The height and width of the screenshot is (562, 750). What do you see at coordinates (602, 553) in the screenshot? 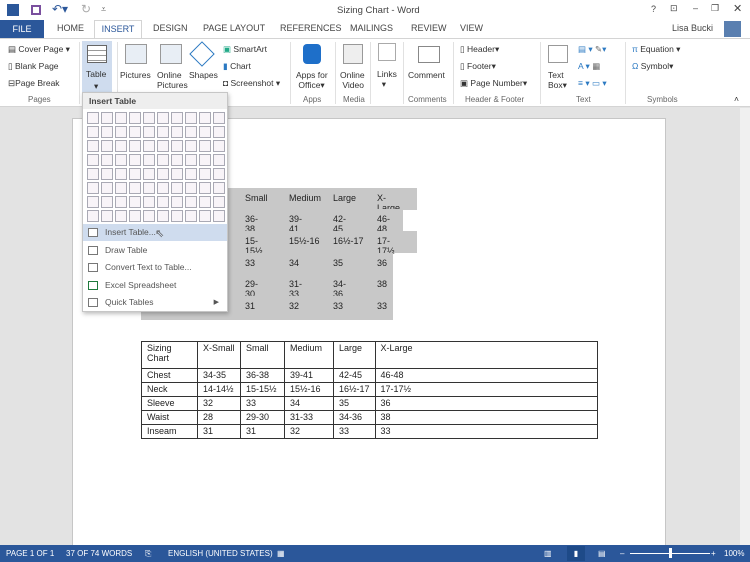
I see `web-layout-icon: ▤` at bounding box center [602, 553].